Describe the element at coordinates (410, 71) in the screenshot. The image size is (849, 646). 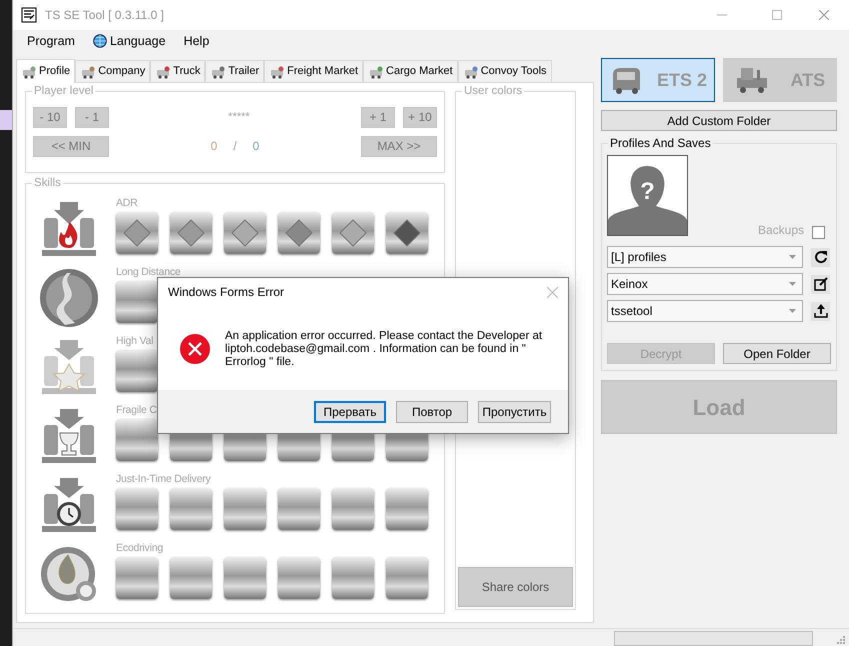
I see `tab: Cargo Market` at that location.